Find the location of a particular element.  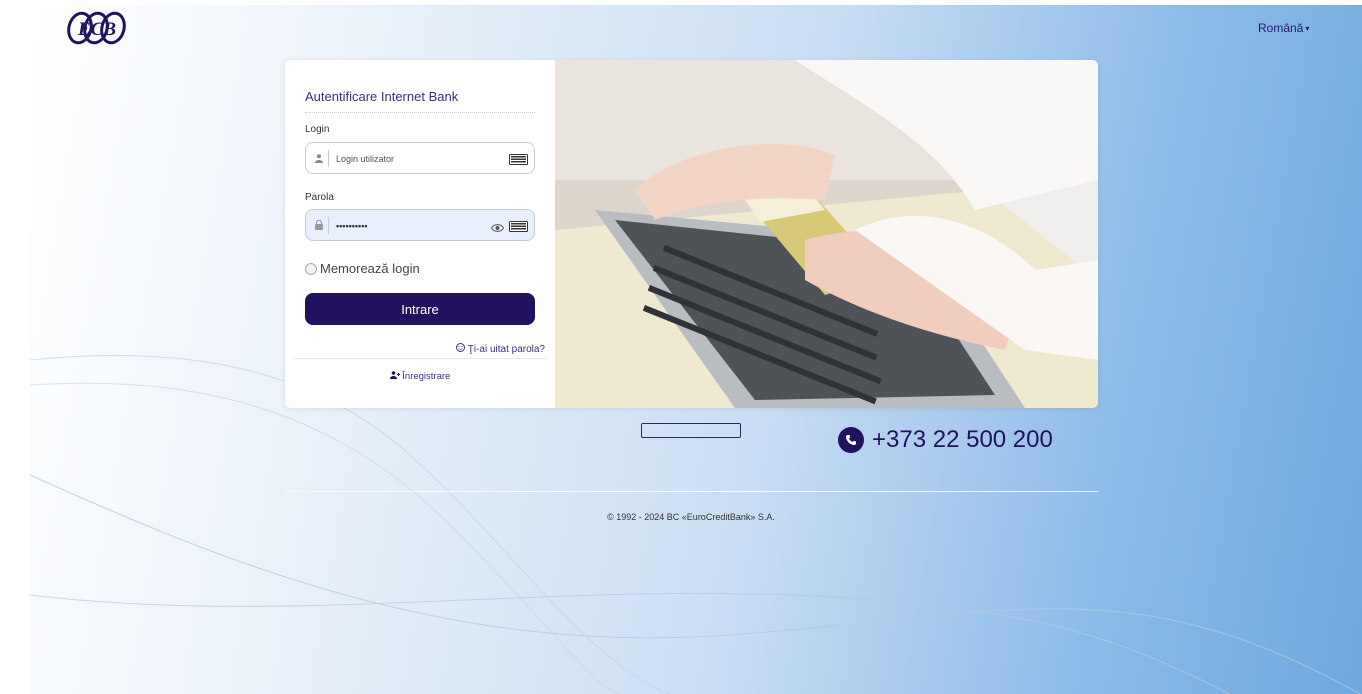

login-input is located at coordinates (416, 158).